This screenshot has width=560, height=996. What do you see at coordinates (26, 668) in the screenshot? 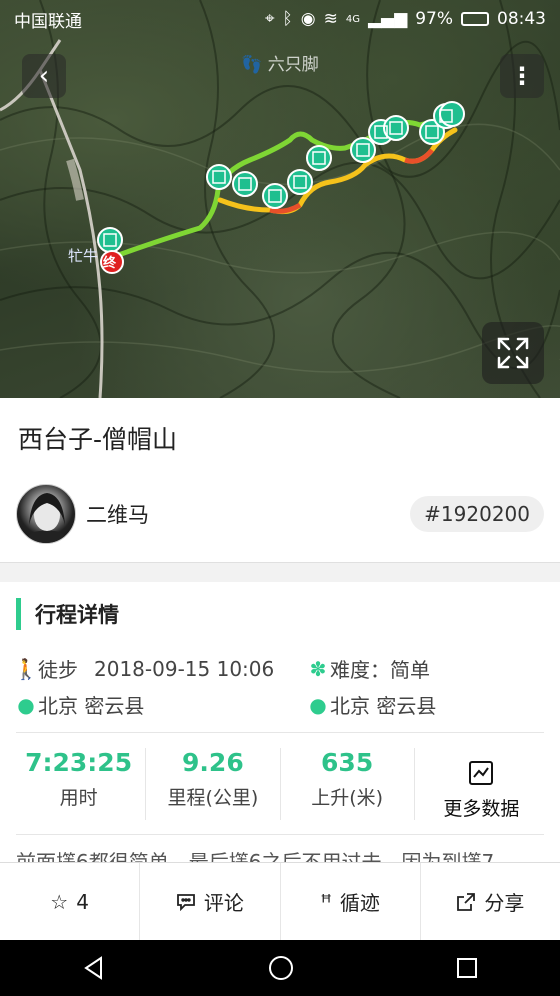
I see `hiker-icon: 🚶` at bounding box center [26, 668].